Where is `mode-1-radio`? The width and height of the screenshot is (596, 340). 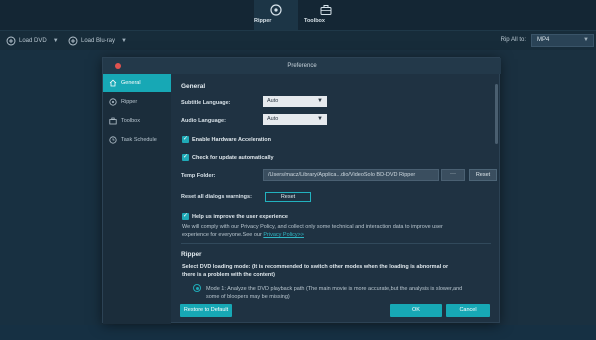
mode-1-radio is located at coordinates (197, 288).